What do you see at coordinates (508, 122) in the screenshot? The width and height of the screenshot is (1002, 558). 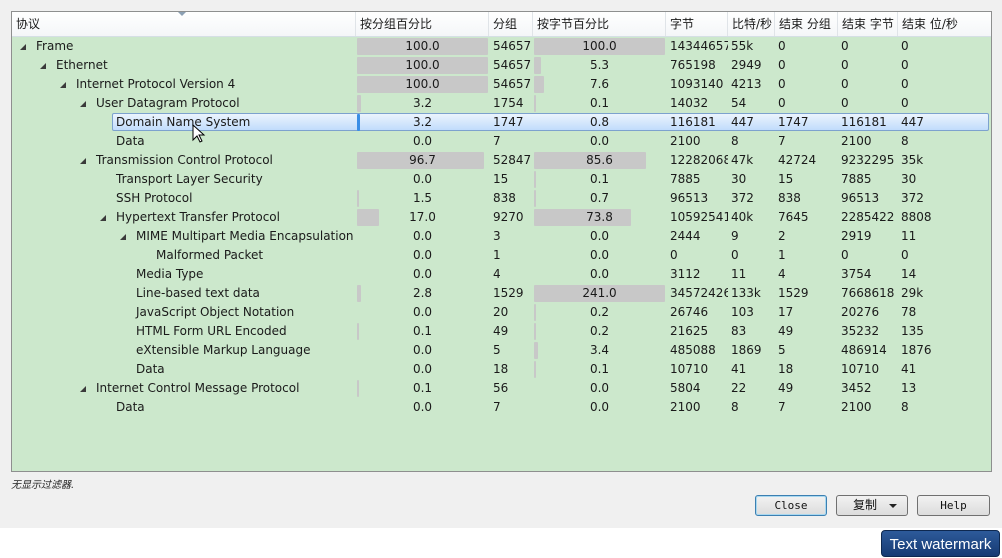 I see `packets-cell: 1747` at bounding box center [508, 122].